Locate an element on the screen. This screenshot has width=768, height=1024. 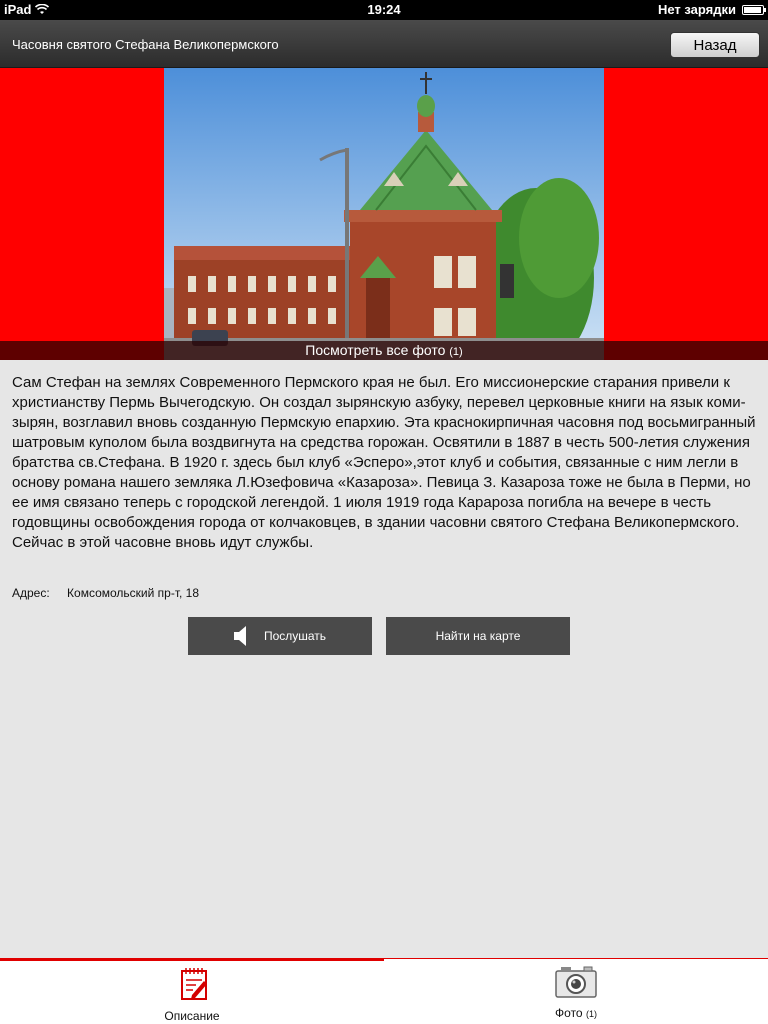
tab-description-text: Описание is located at coordinates (192, 1016).